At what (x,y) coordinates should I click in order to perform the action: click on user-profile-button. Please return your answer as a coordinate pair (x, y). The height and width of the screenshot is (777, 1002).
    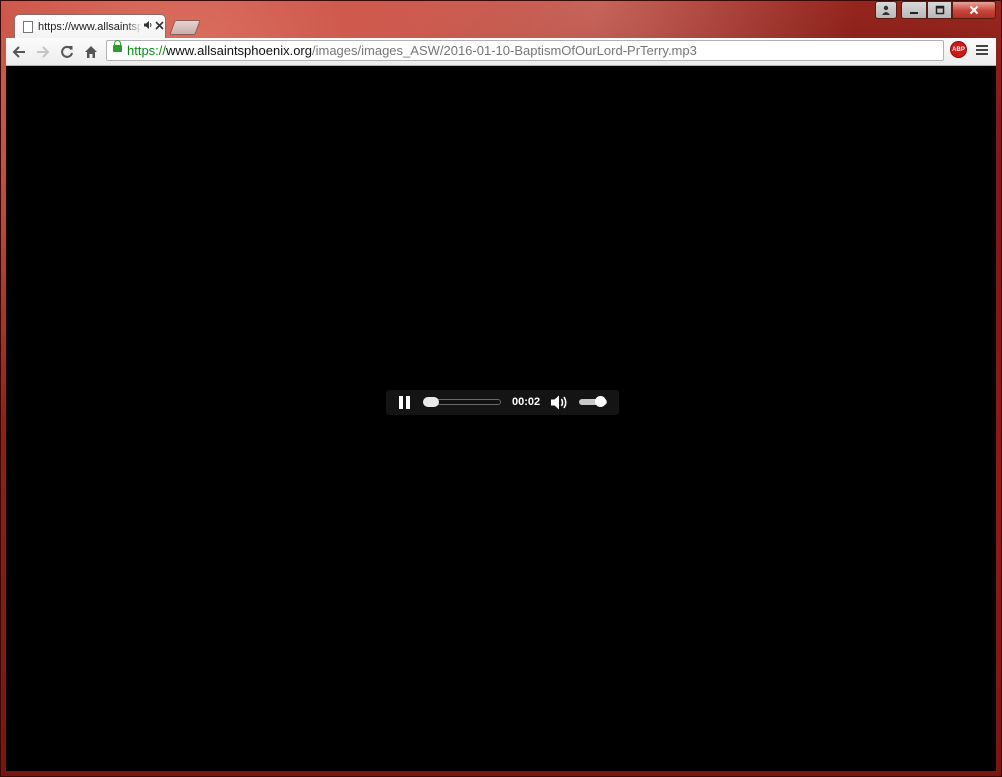
    Looking at the image, I should click on (886, 10).